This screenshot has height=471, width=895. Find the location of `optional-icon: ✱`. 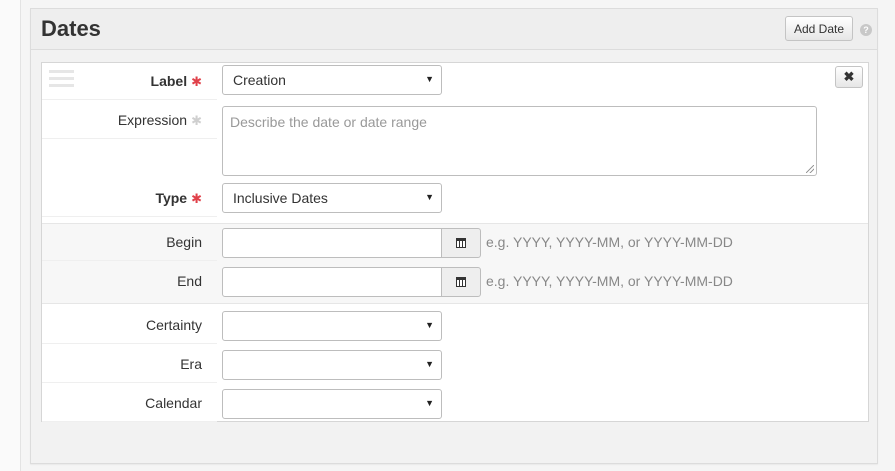

optional-icon: ✱ is located at coordinates (196, 120).